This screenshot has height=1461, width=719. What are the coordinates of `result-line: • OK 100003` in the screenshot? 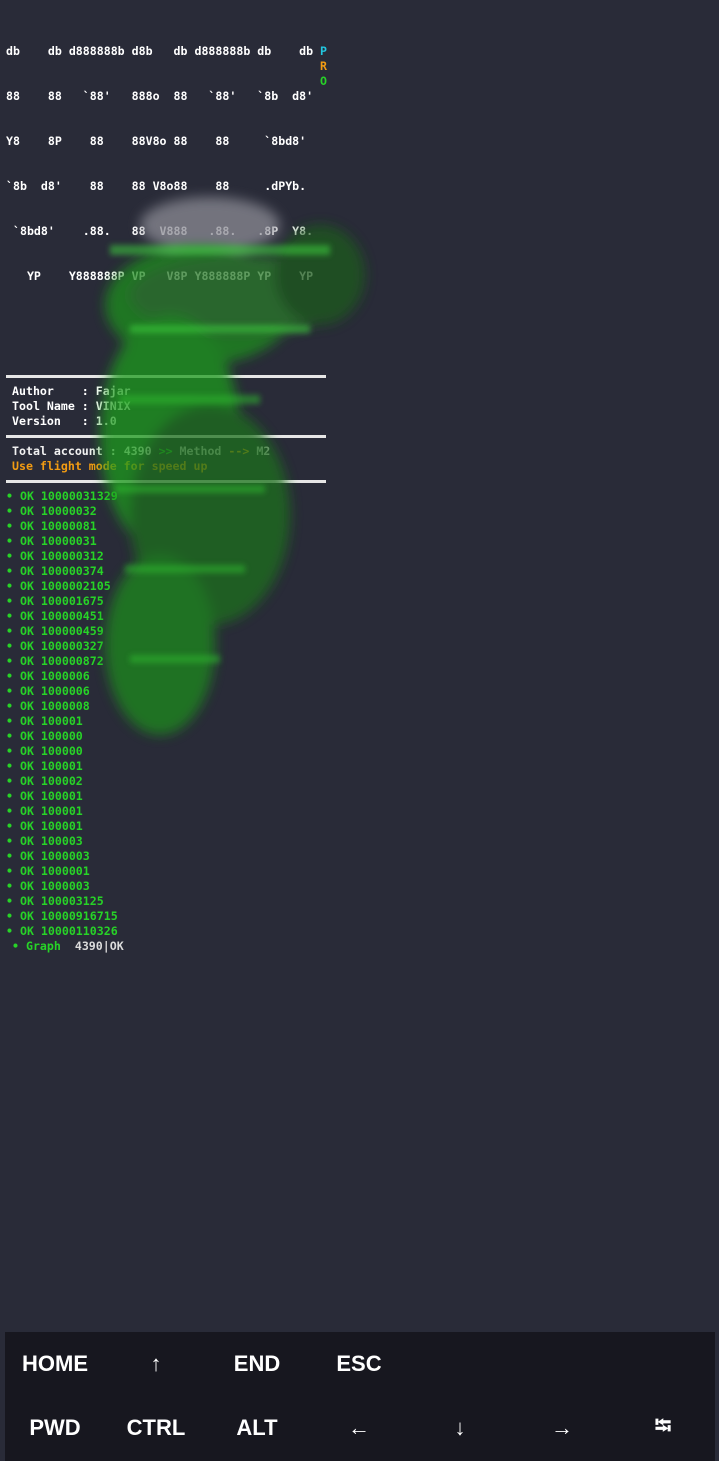 It's located at (44, 841).